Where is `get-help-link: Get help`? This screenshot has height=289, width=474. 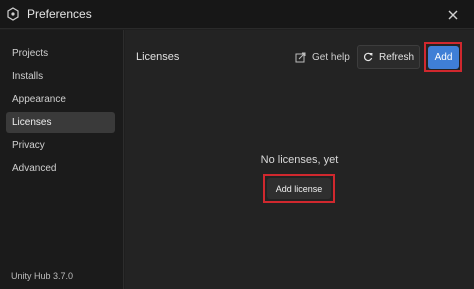 get-help-link: Get help is located at coordinates (322, 57).